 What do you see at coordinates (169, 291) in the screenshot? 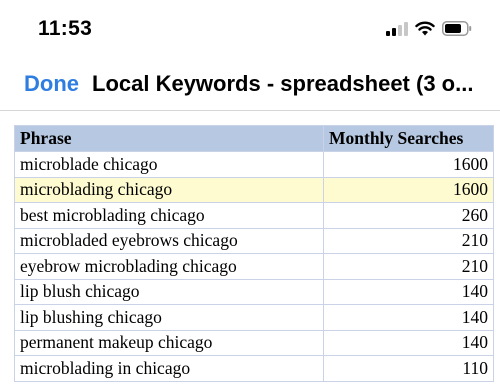
I see `phrase-cell: lip blush chicago` at bounding box center [169, 291].